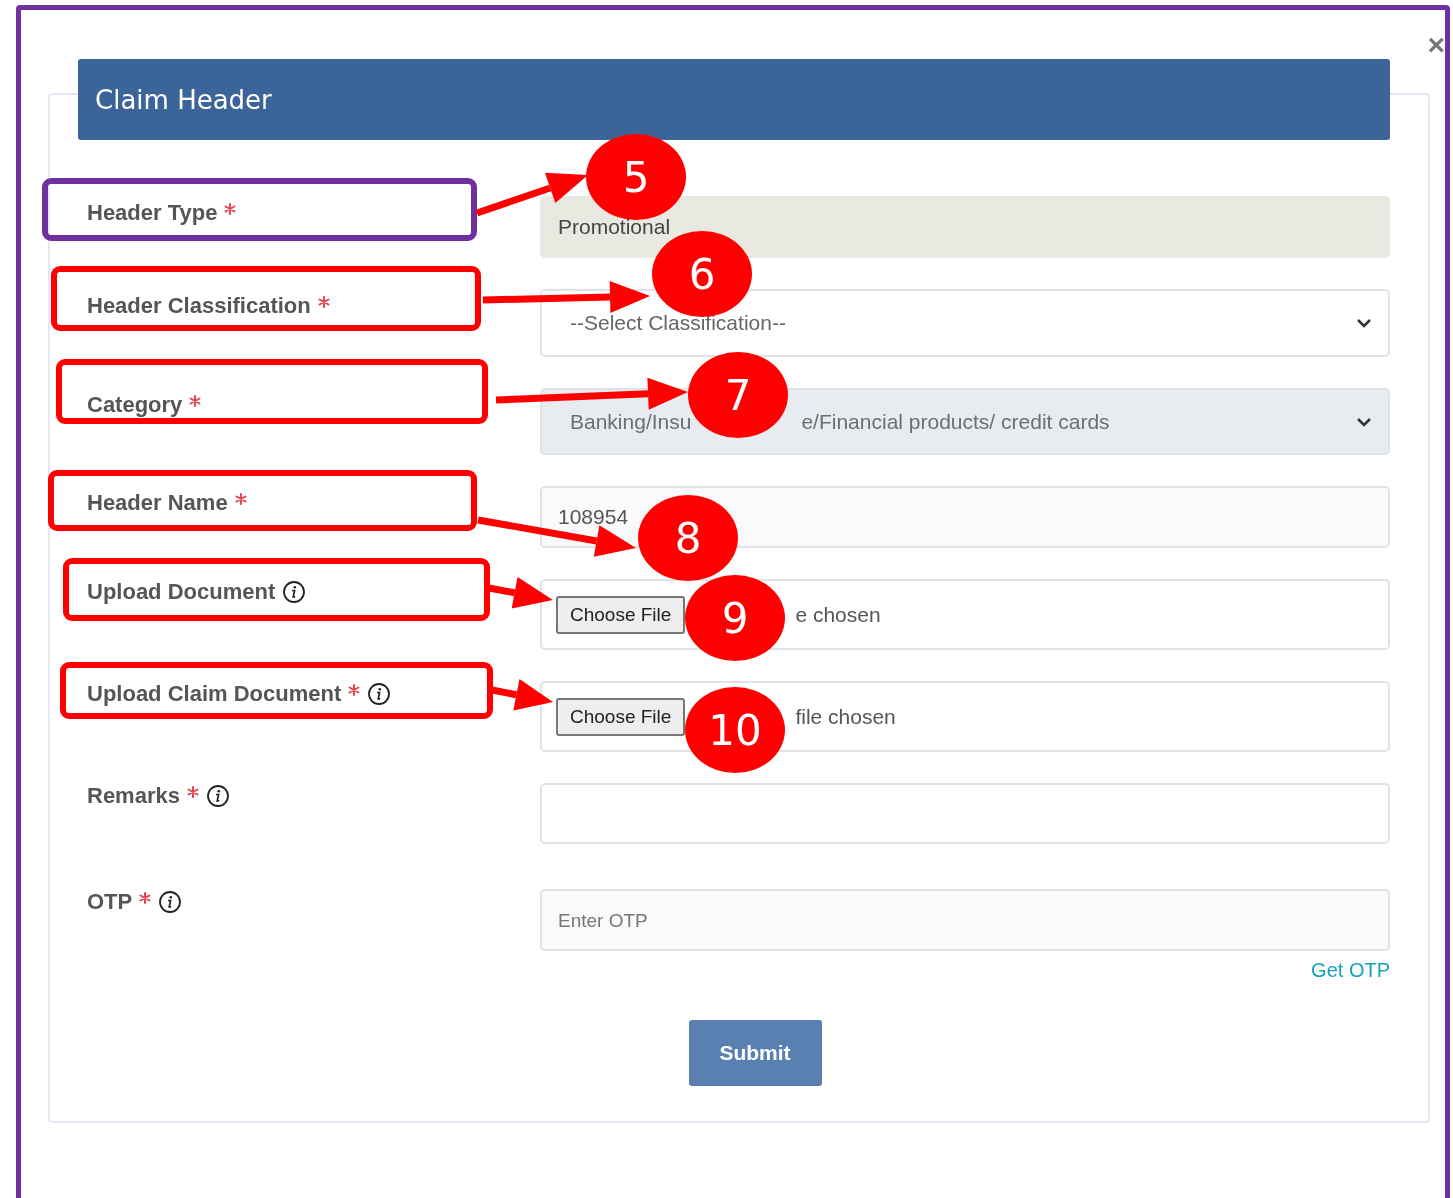 Image resolution: width=1453 pixels, height=1198 pixels. I want to click on file-status: file chosen, so click(845, 716).